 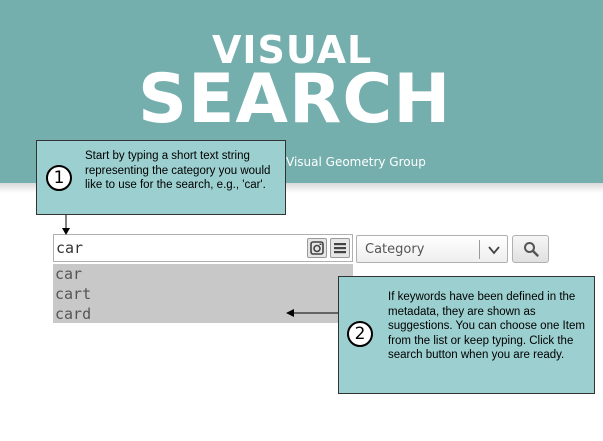 What do you see at coordinates (200, 266) in the screenshot?
I see `callout-arrows` at bounding box center [200, 266].